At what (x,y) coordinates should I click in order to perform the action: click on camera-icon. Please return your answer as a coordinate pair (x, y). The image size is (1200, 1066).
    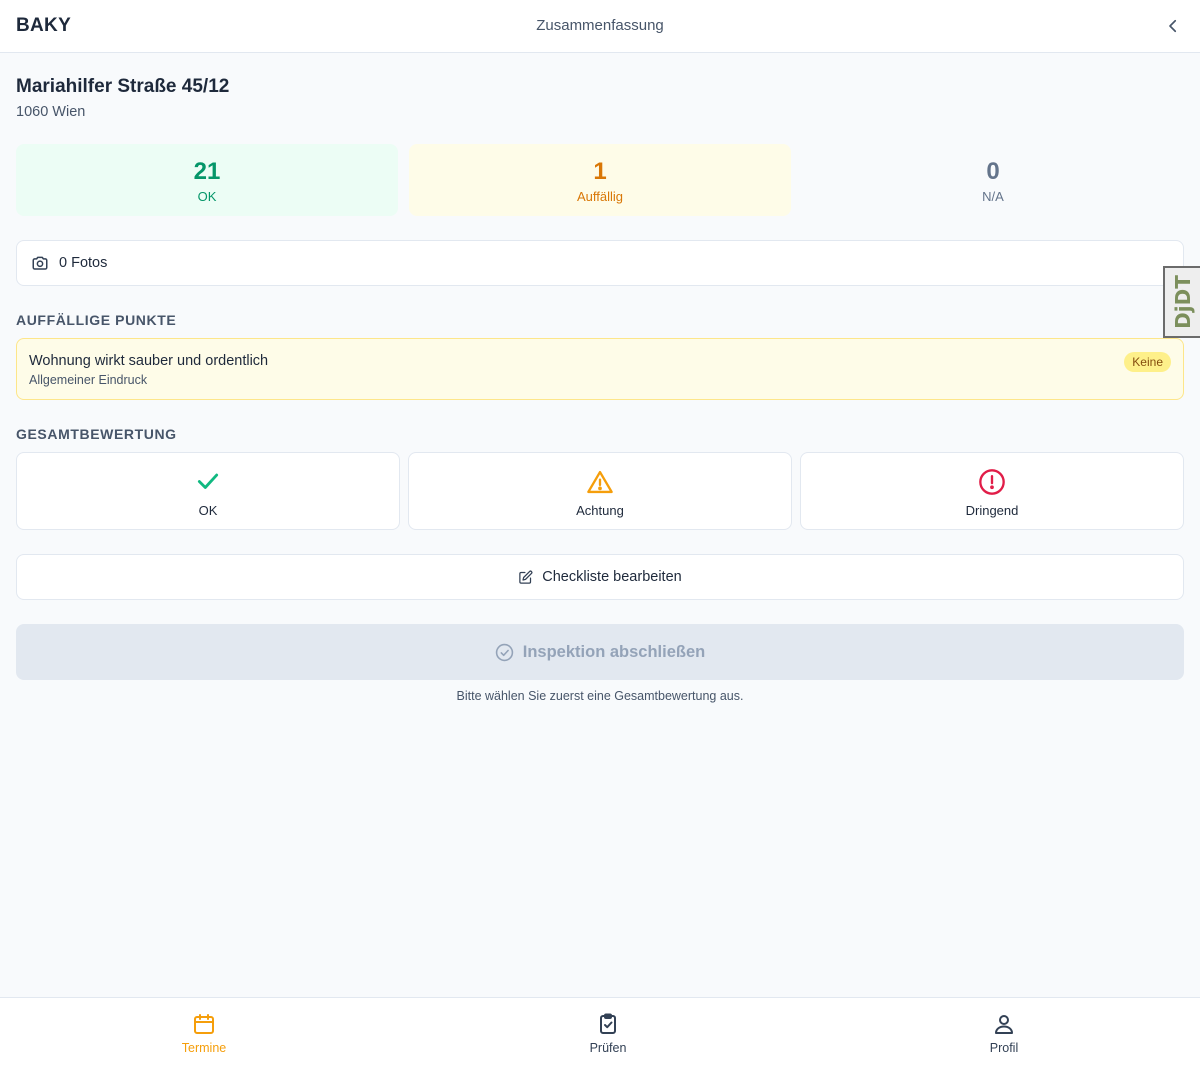
    Looking at the image, I should click on (40, 263).